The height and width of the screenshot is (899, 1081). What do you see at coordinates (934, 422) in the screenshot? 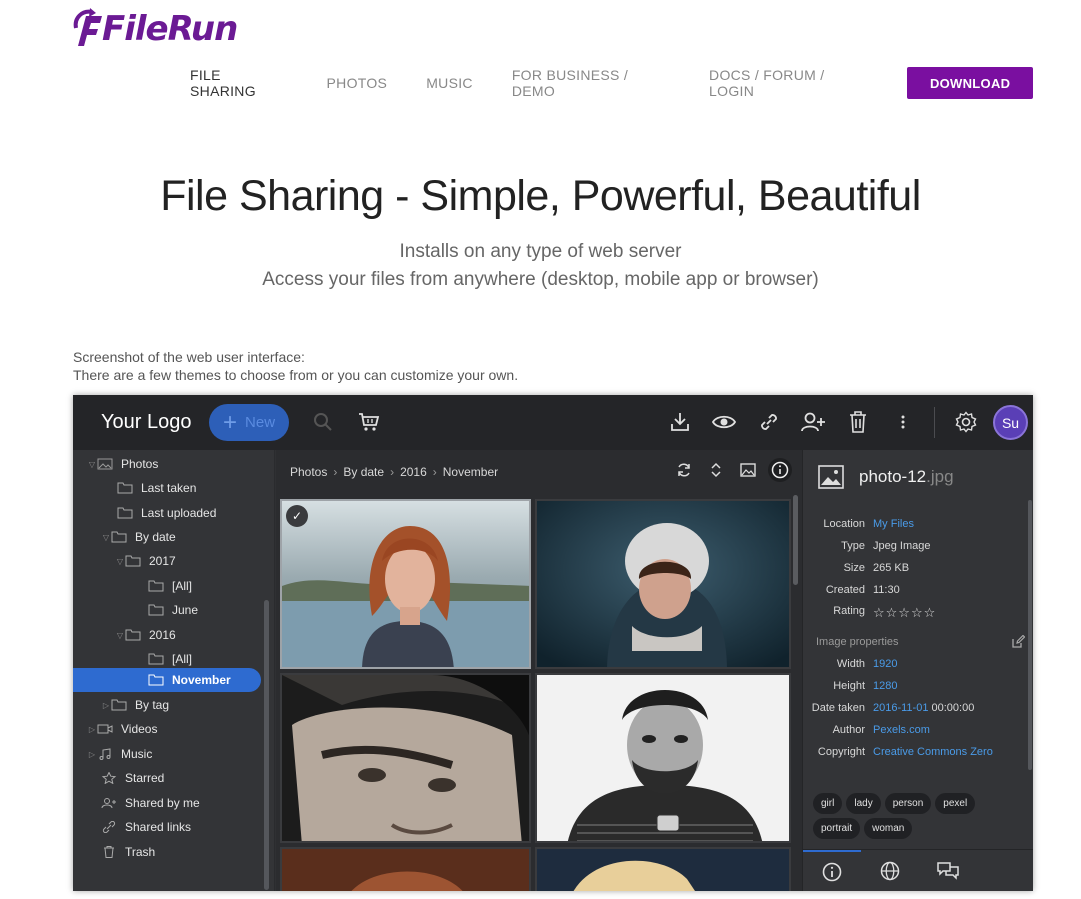
I see `toolbar-divider` at bounding box center [934, 422].